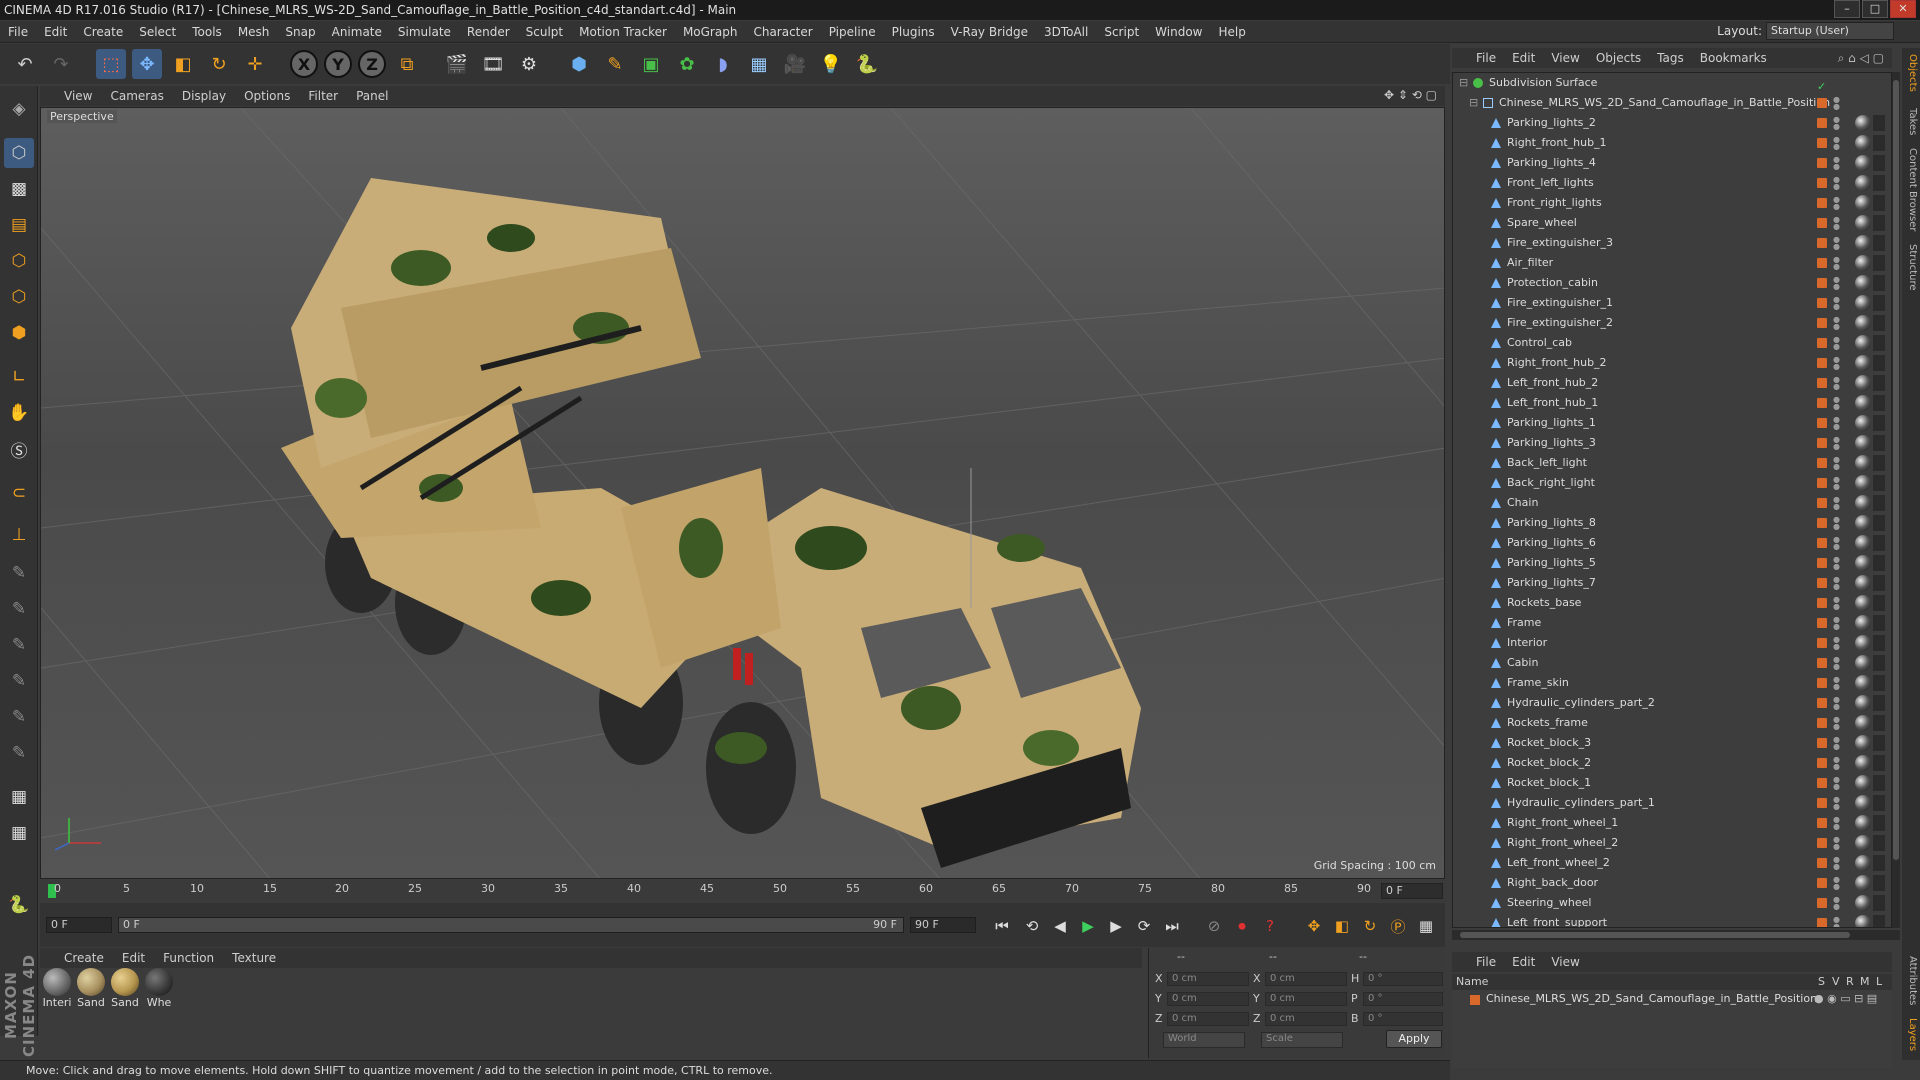  I want to click on keyframe-selection-icon: ?, so click(1270, 926).